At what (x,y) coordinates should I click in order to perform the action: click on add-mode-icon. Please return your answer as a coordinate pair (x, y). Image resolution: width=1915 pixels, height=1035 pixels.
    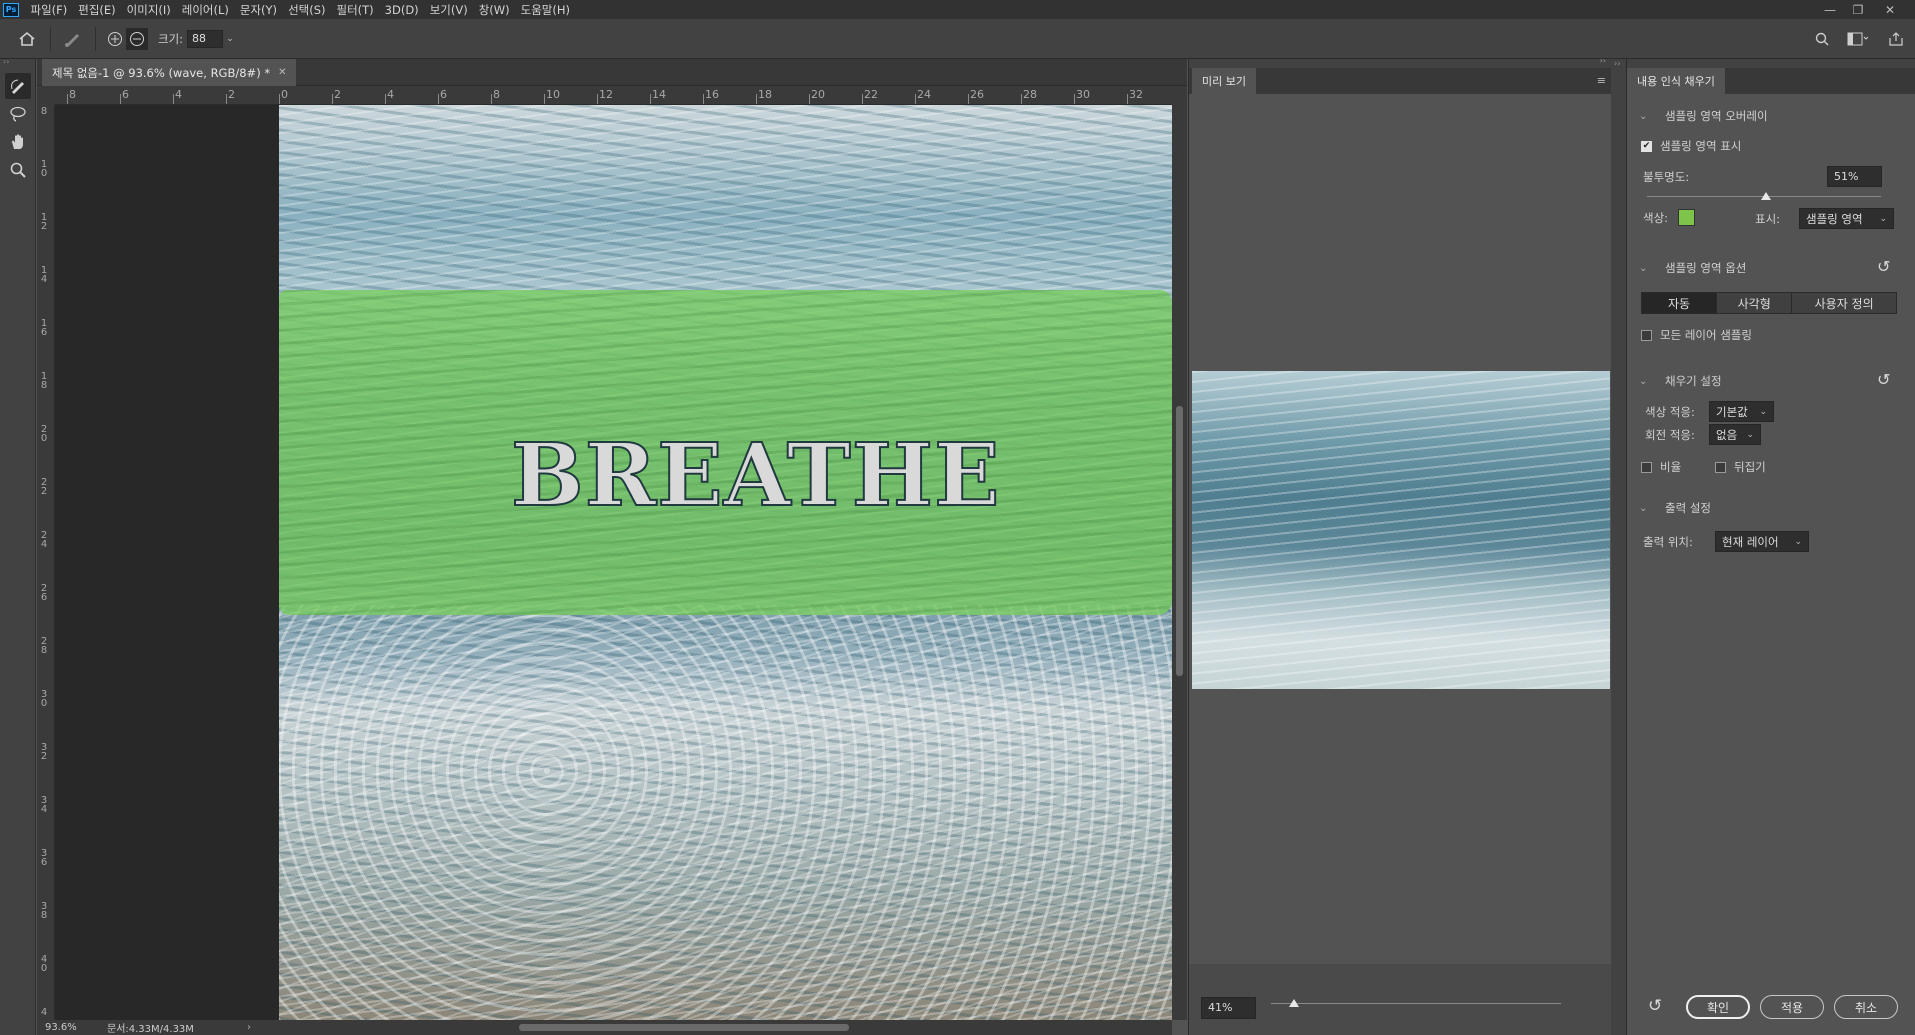
    Looking at the image, I should click on (115, 39).